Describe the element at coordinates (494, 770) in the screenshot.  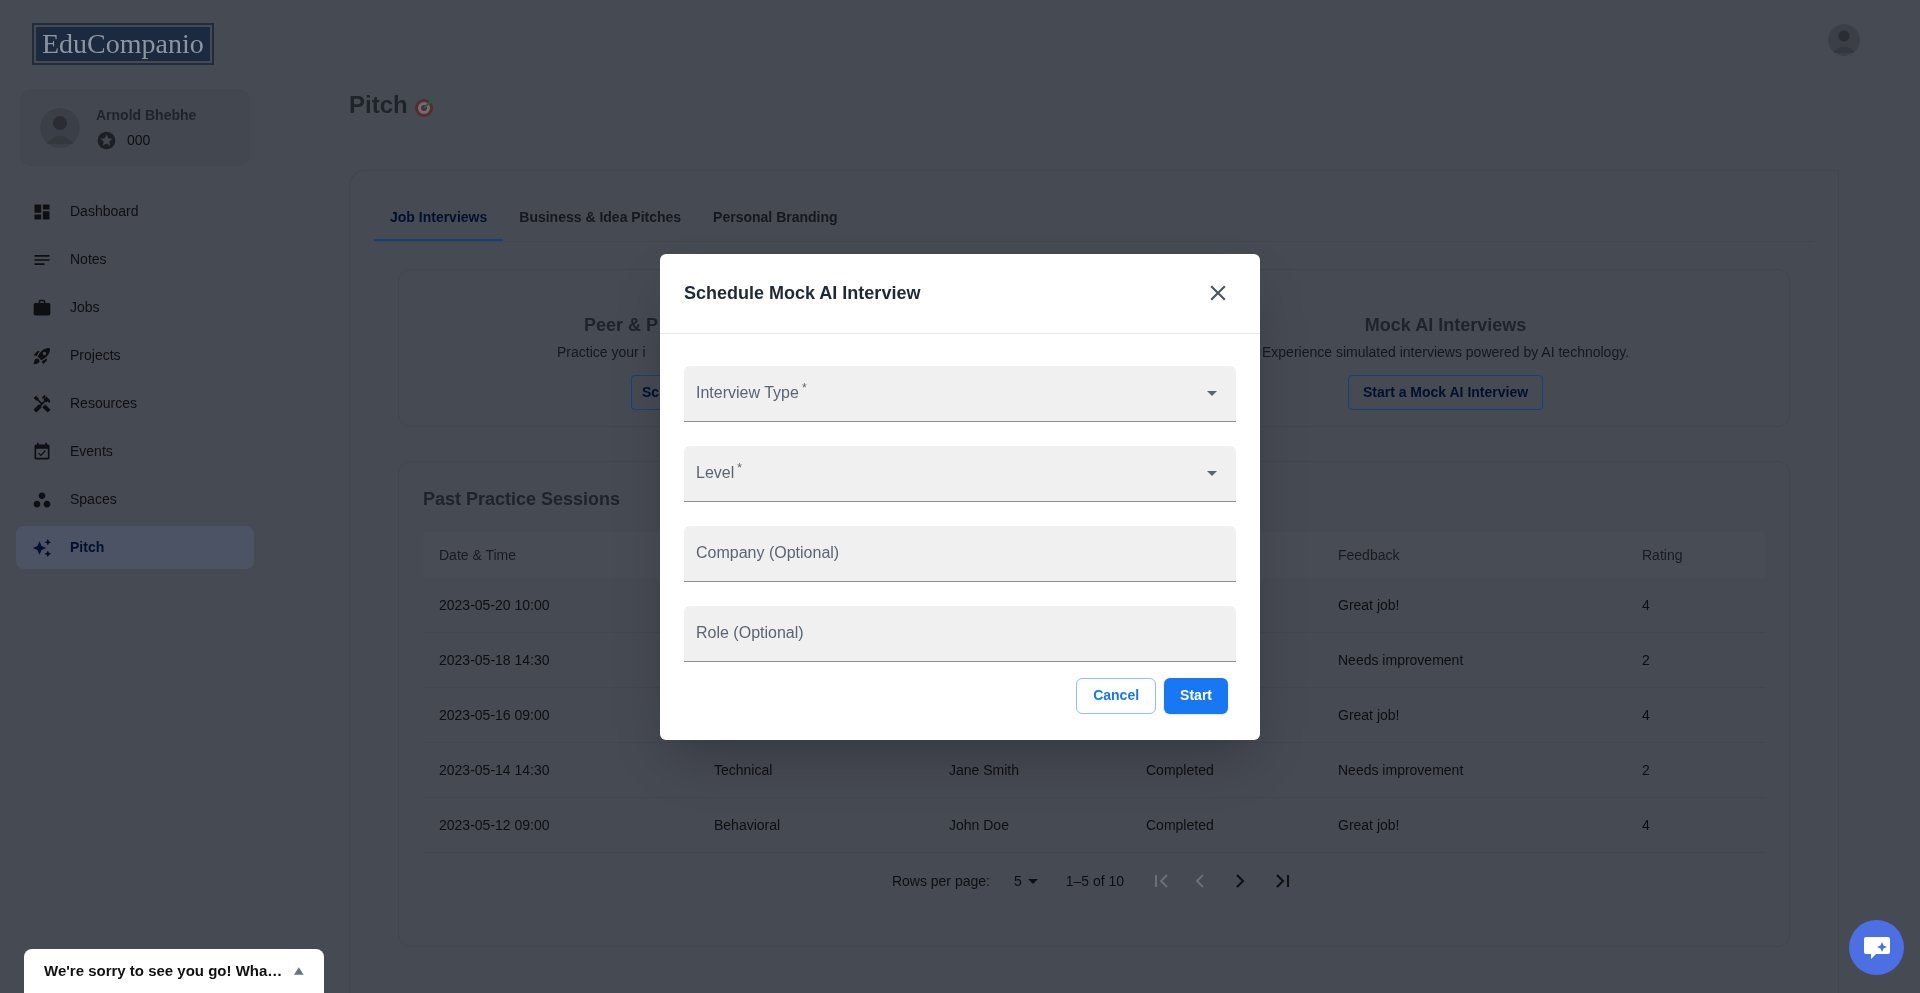
I see `table-cell: 2023-05-14 14:30` at that location.